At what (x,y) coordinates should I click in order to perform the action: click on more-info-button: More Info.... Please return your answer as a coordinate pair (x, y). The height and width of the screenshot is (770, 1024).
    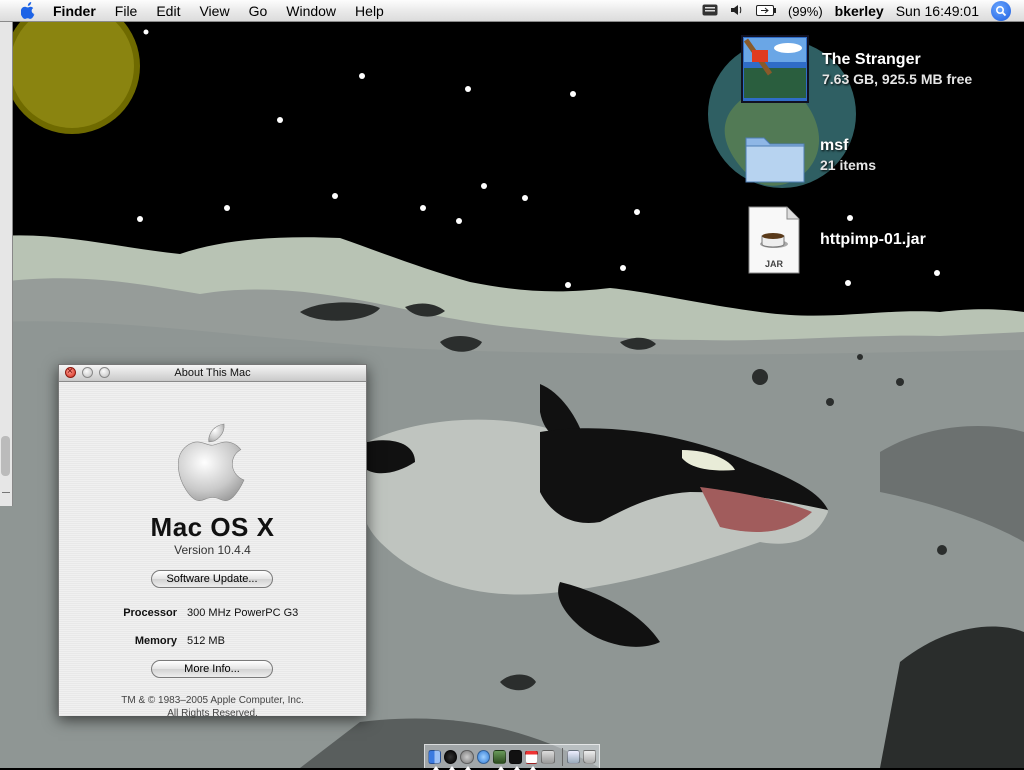
    Looking at the image, I should click on (212, 669).